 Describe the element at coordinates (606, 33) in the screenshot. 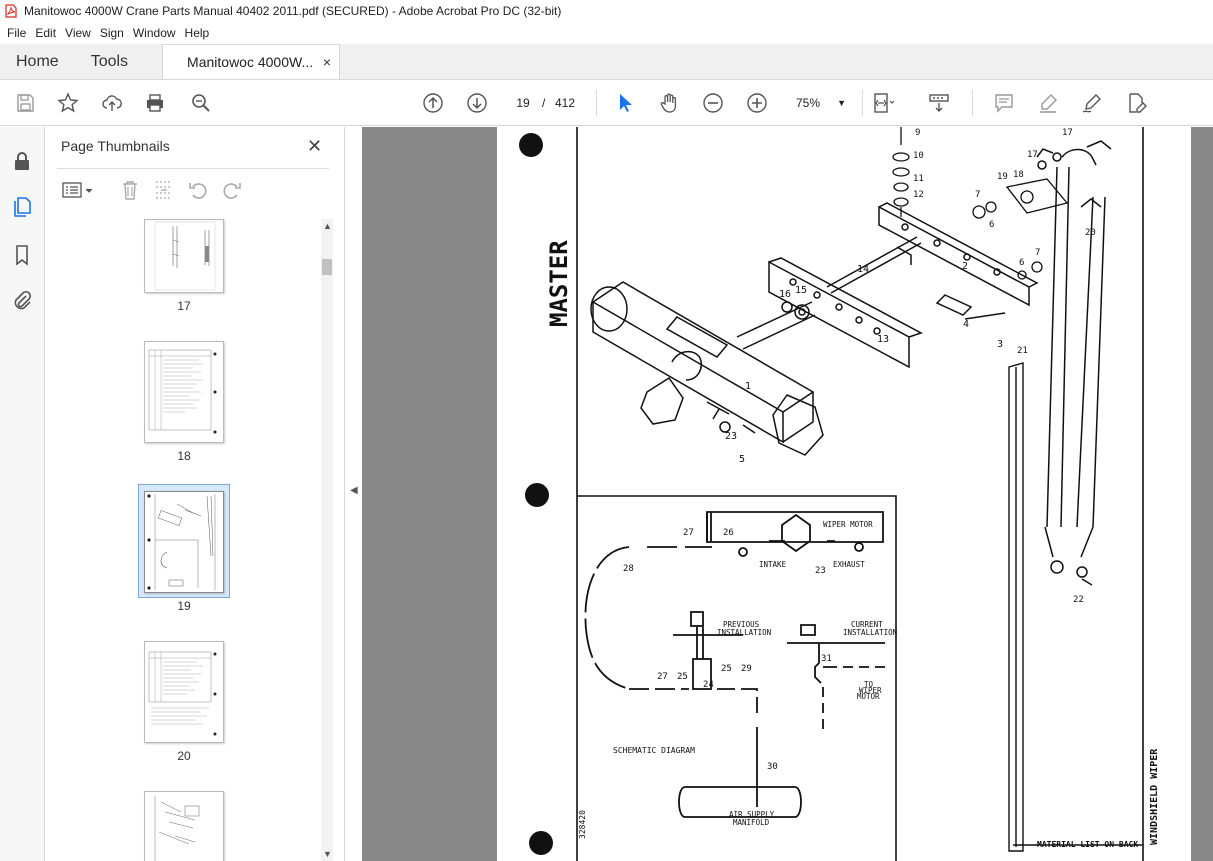

I see `menu-bar: File Edit View Sign Window Help` at that location.